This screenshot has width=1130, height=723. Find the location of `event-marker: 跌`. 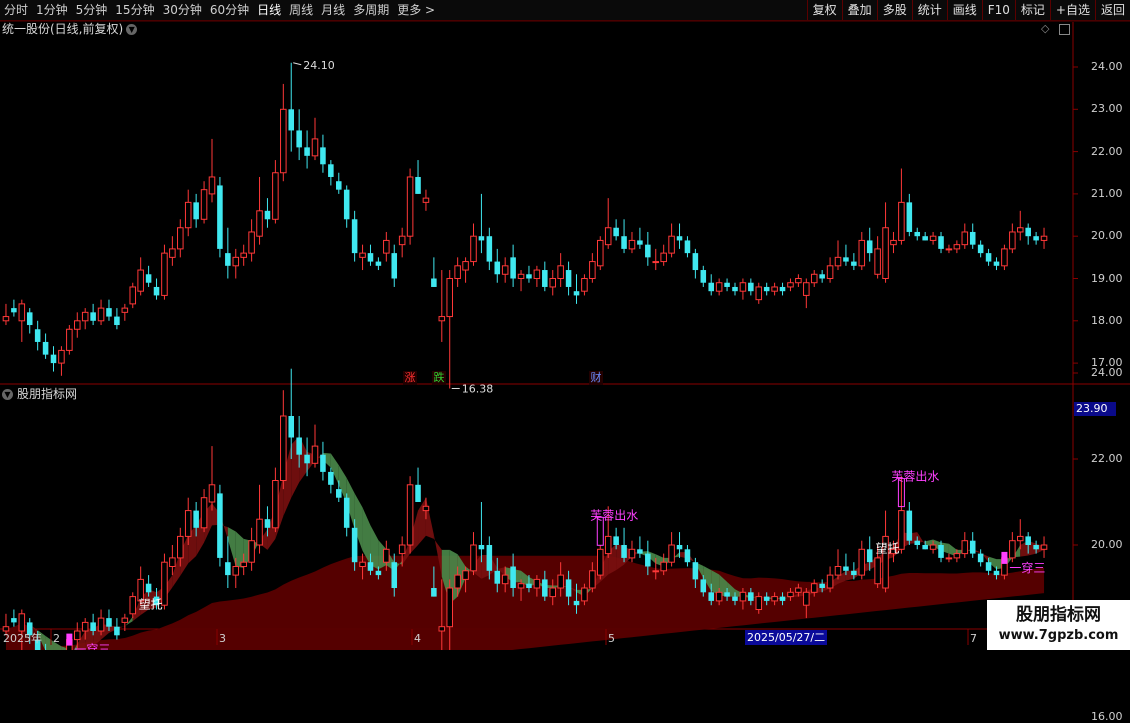

event-marker: 跌 is located at coordinates (439, 378).